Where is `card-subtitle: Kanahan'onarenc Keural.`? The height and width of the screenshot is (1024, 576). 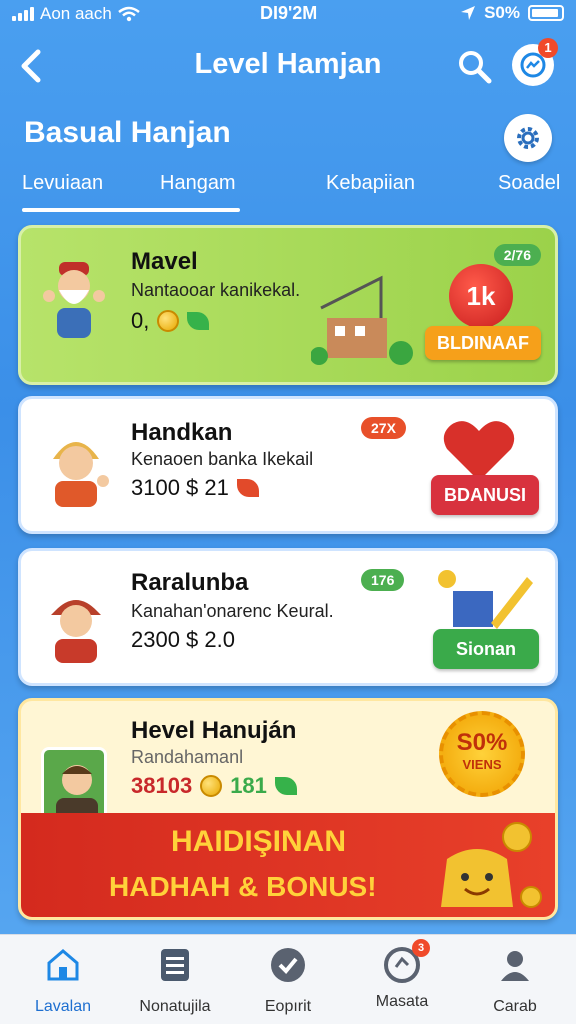 card-subtitle: Kanahan'onarenc Keural. is located at coordinates (232, 611).